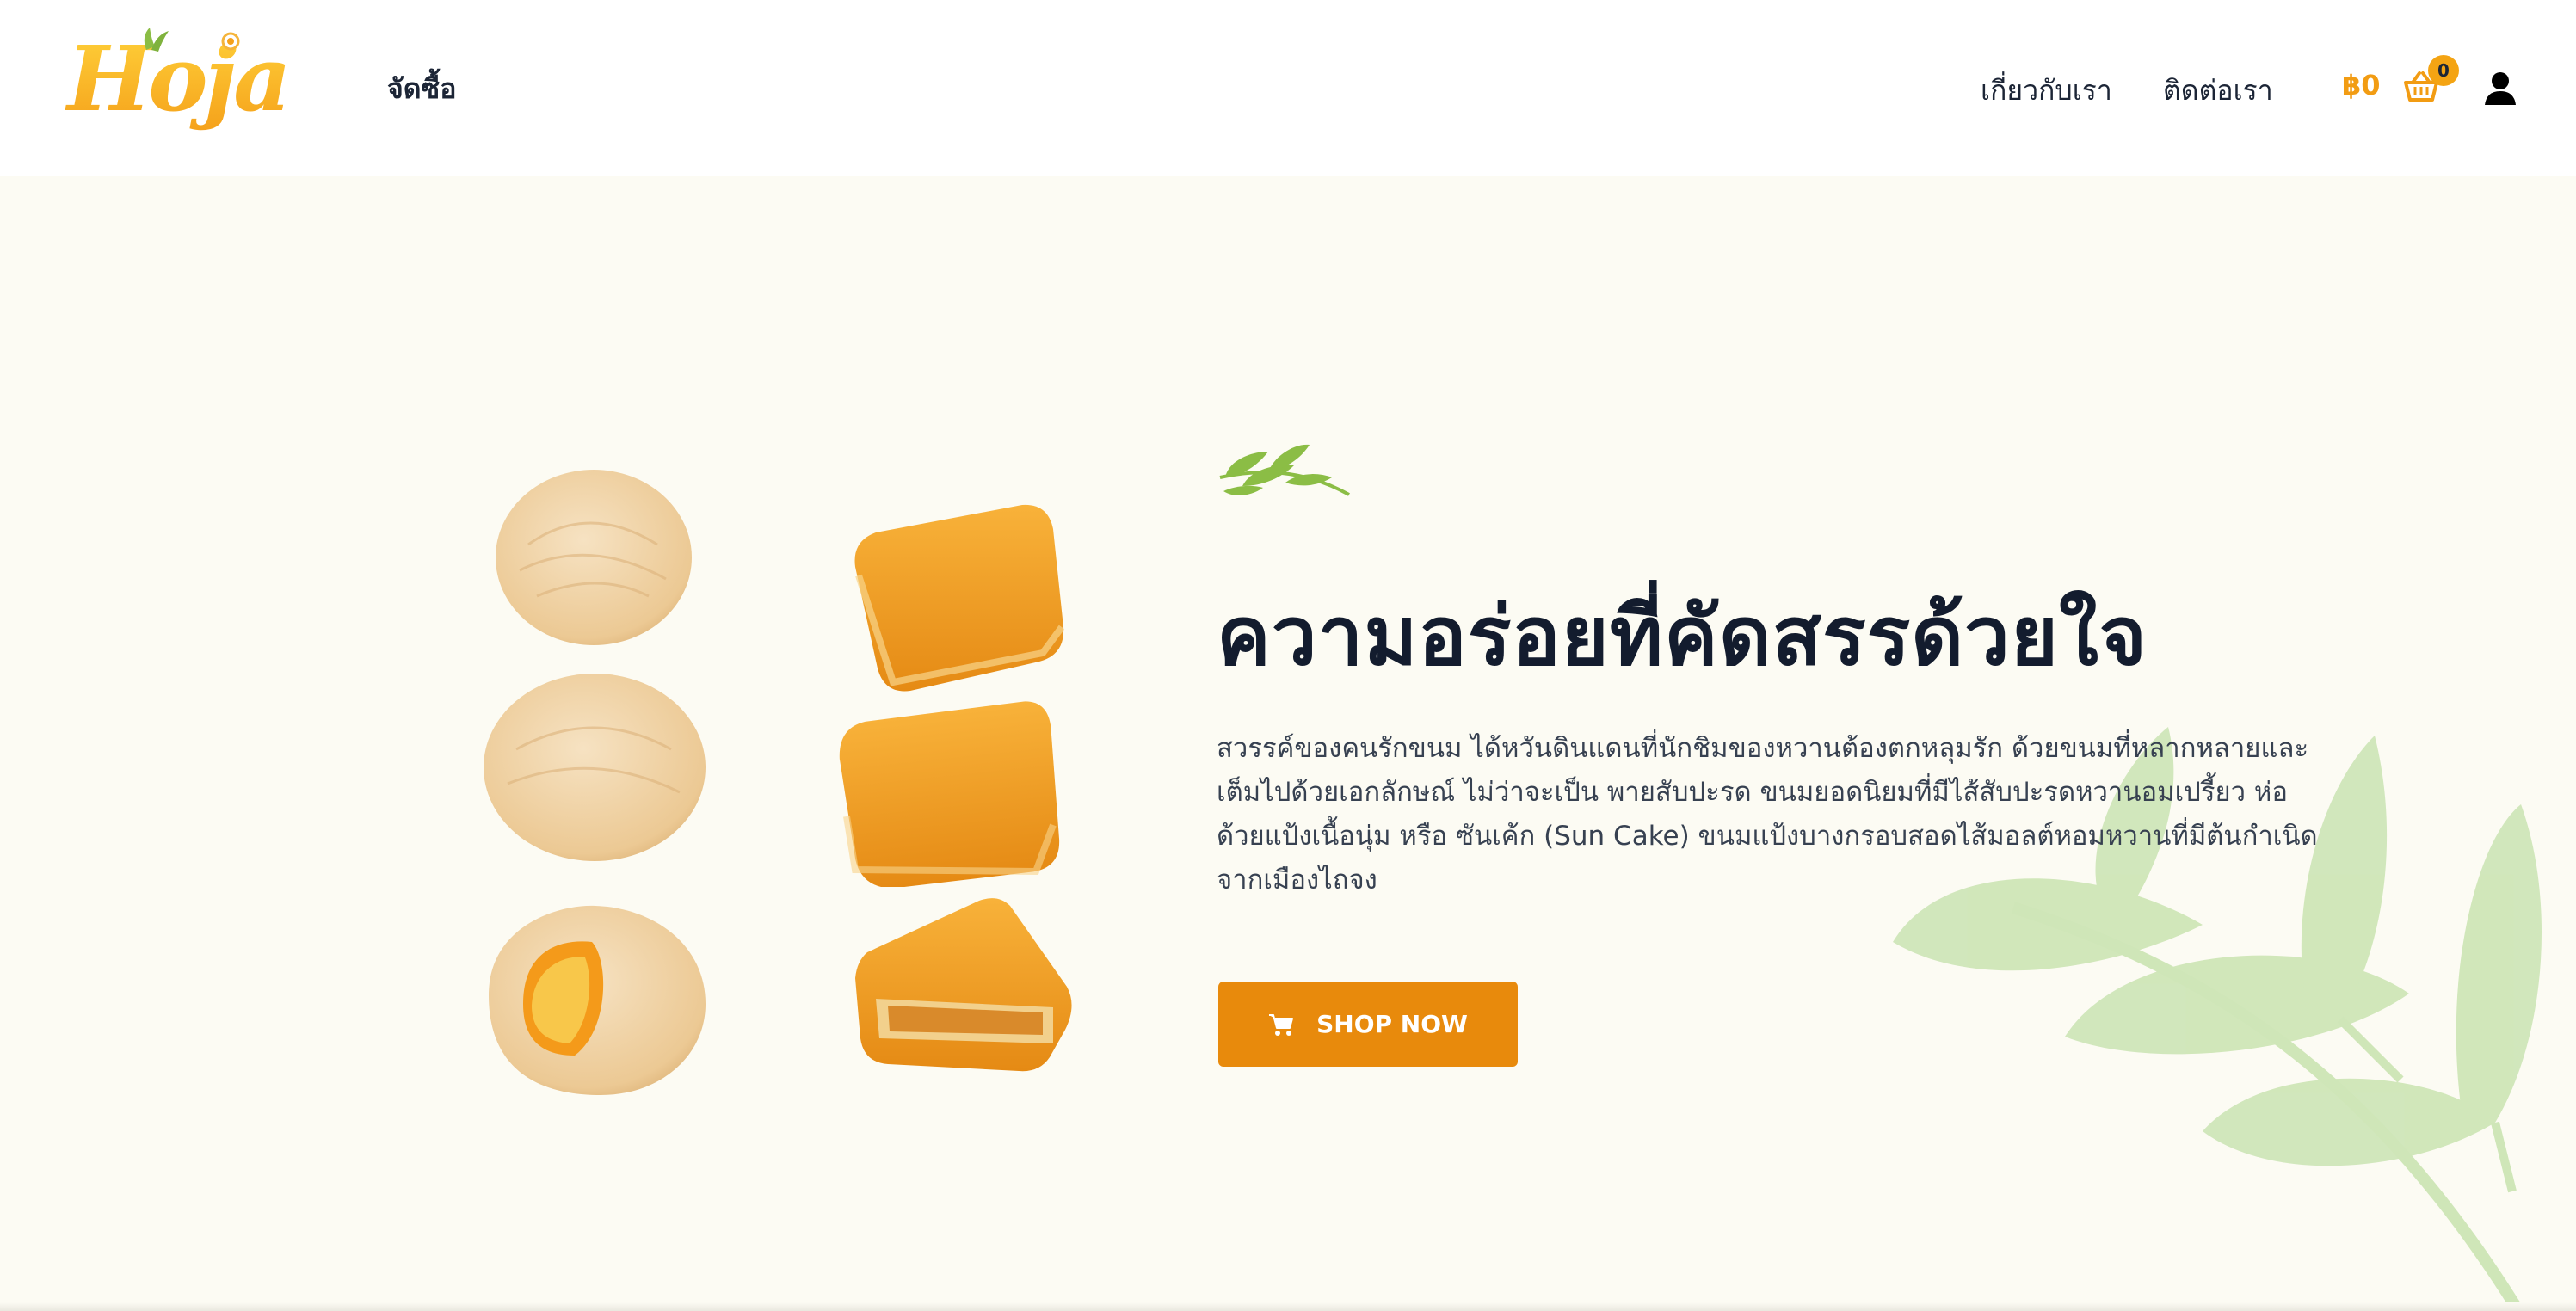 This screenshot has width=2576, height=1311. I want to click on hero-title: ความอร่อยที่คัดสรรด้วยใจ, so click(1683, 637).